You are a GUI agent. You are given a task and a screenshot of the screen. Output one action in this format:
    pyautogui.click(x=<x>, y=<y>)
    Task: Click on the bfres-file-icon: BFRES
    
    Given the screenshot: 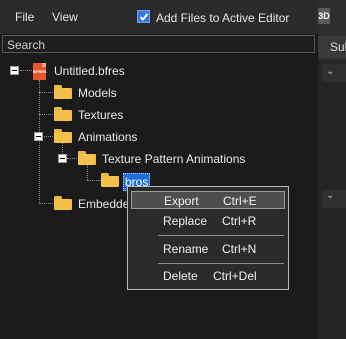 What is the action you would take?
    pyautogui.click(x=40, y=71)
    